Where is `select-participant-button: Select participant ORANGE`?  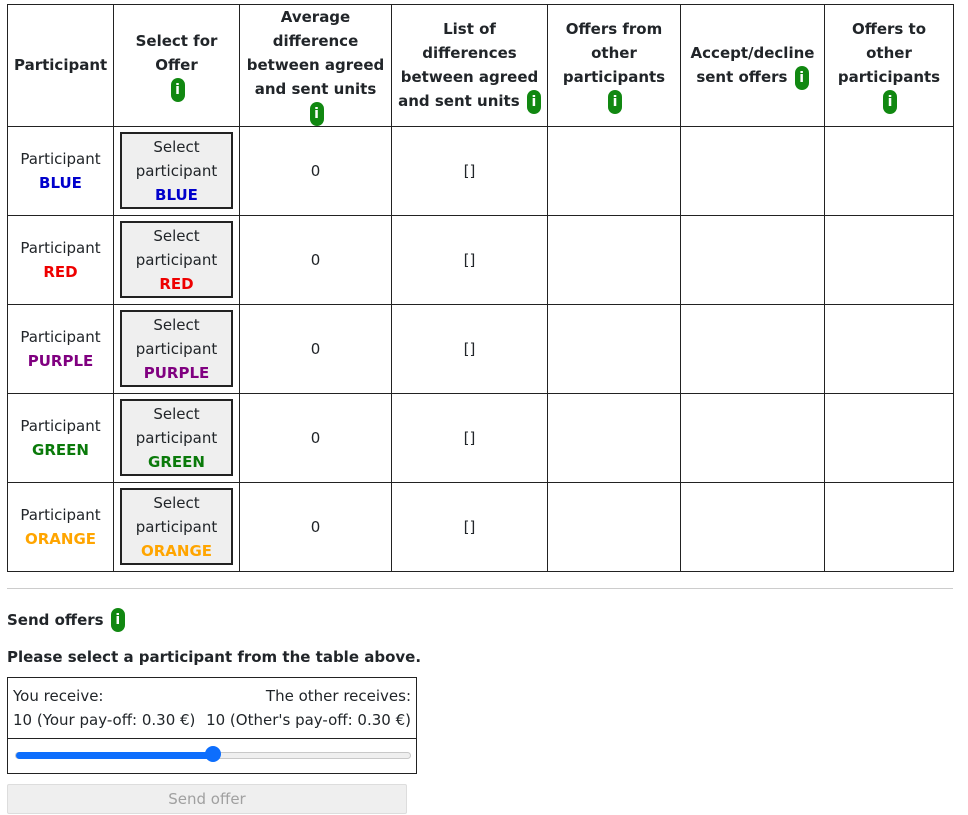
select-participant-button: Select participant ORANGE is located at coordinates (176, 526).